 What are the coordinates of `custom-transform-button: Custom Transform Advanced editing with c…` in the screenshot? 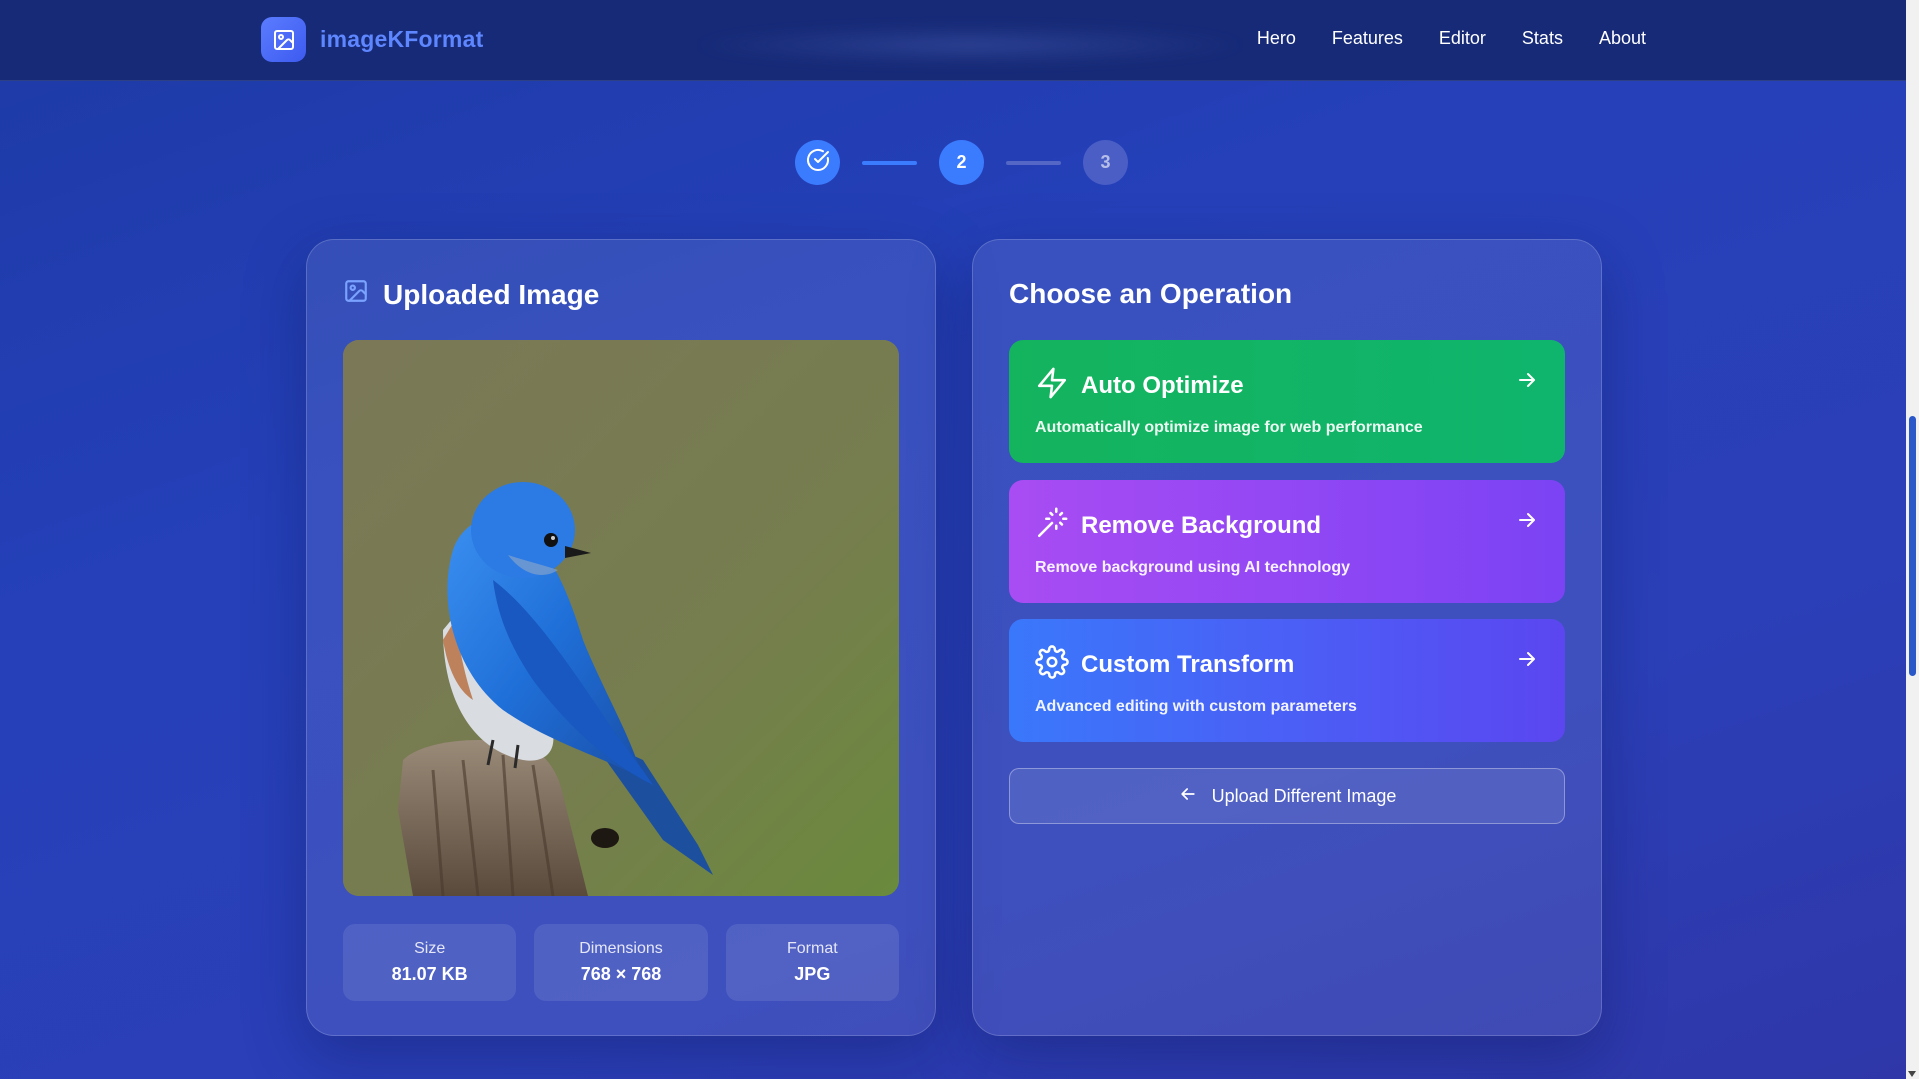 It's located at (1287, 680).